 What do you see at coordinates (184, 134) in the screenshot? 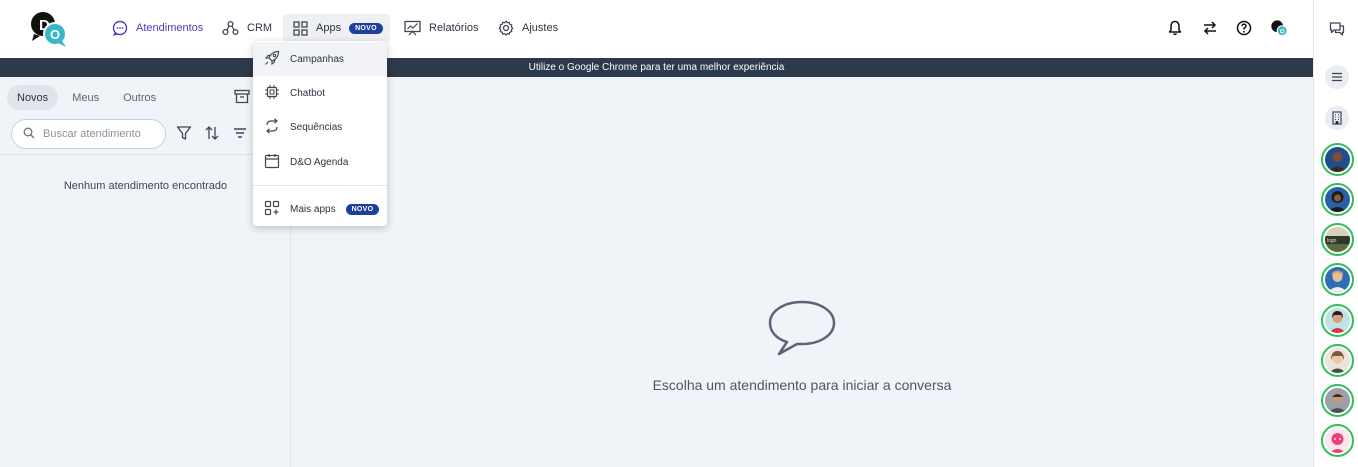
I see `filter-icon` at bounding box center [184, 134].